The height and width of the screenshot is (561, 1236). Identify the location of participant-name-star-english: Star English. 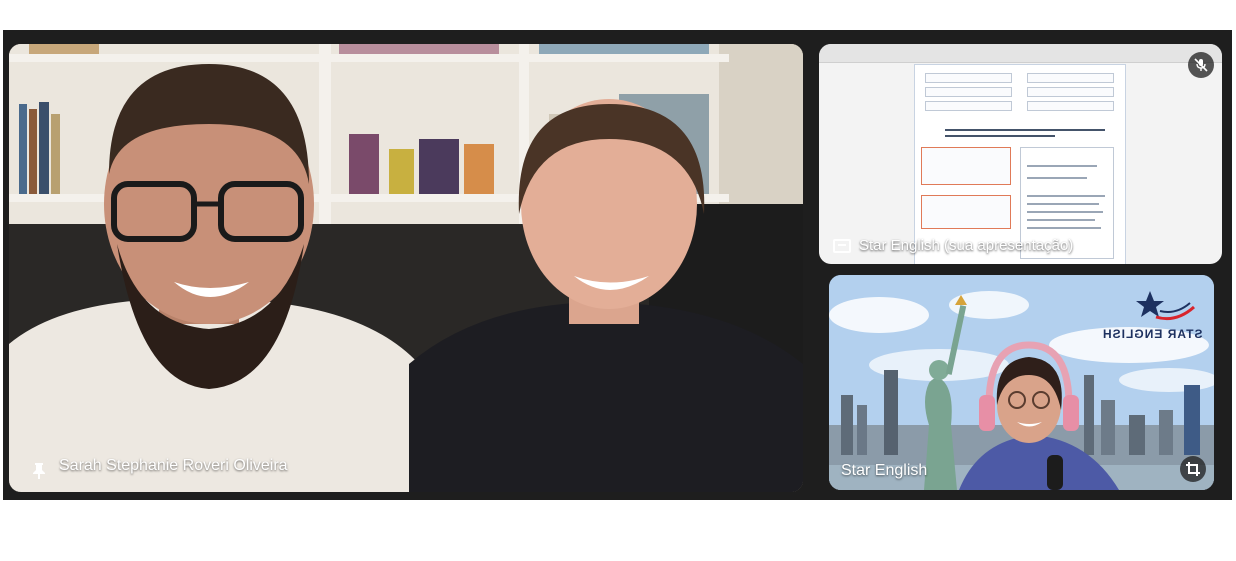
(884, 470).